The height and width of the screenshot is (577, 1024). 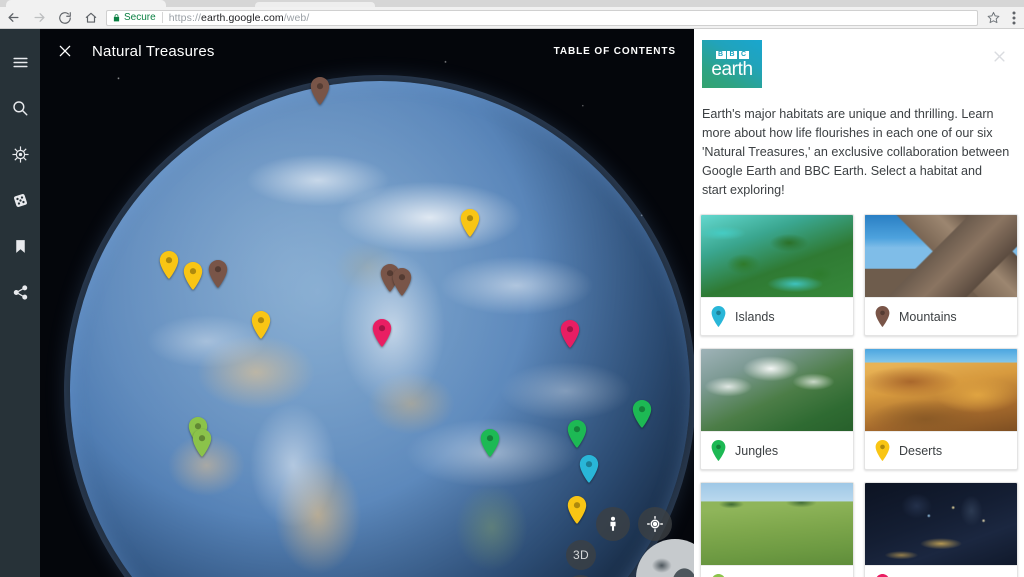 What do you see at coordinates (589, 469) in the screenshot?
I see `map-pin-islands` at bounding box center [589, 469].